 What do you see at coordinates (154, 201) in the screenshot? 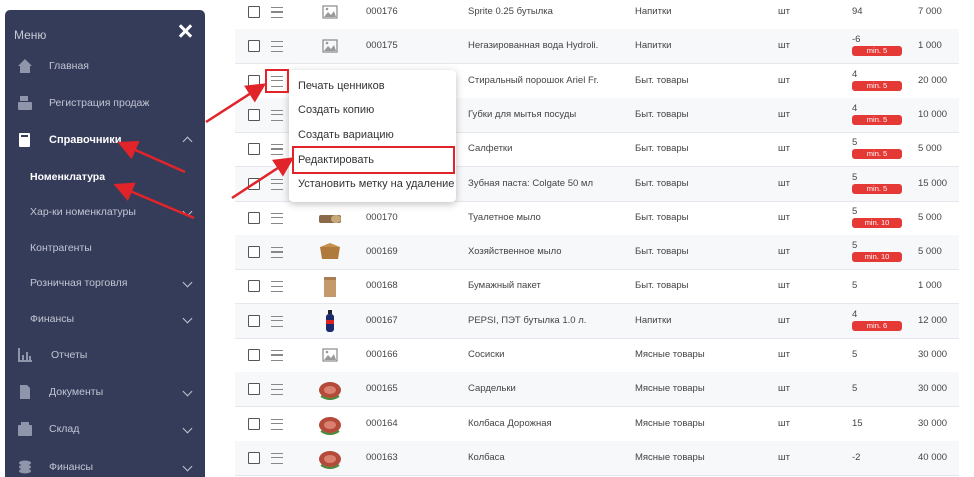
I see `arrow-to-nomenclature` at bounding box center [154, 201].